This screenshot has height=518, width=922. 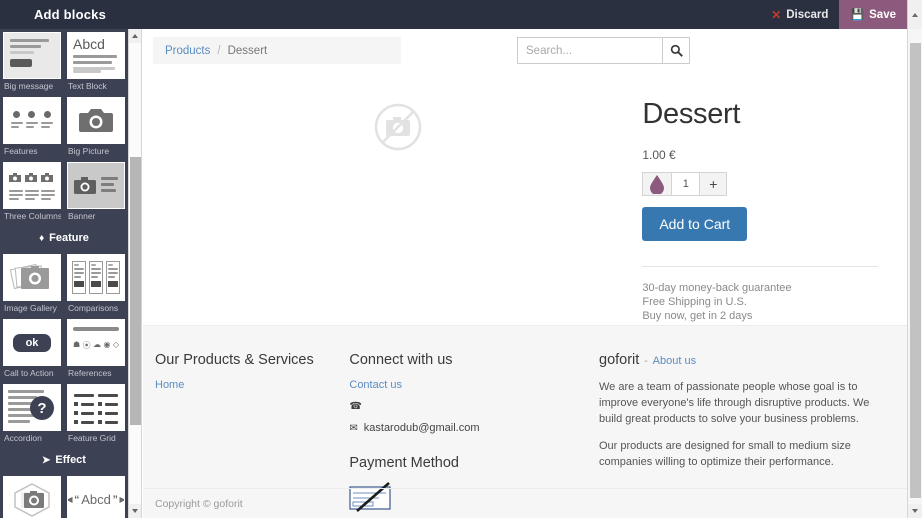 What do you see at coordinates (713, 184) in the screenshot?
I see `quantity-increase-button: +` at bounding box center [713, 184].